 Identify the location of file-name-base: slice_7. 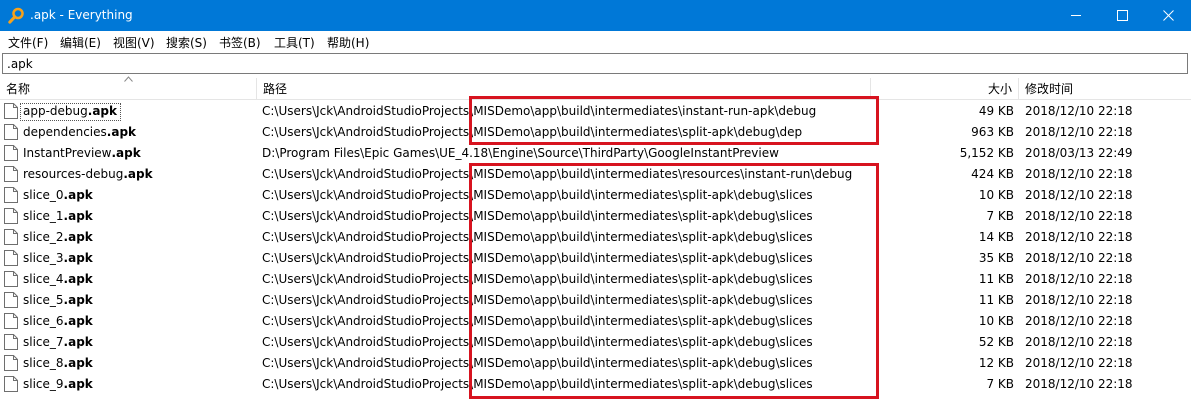
(43, 342).